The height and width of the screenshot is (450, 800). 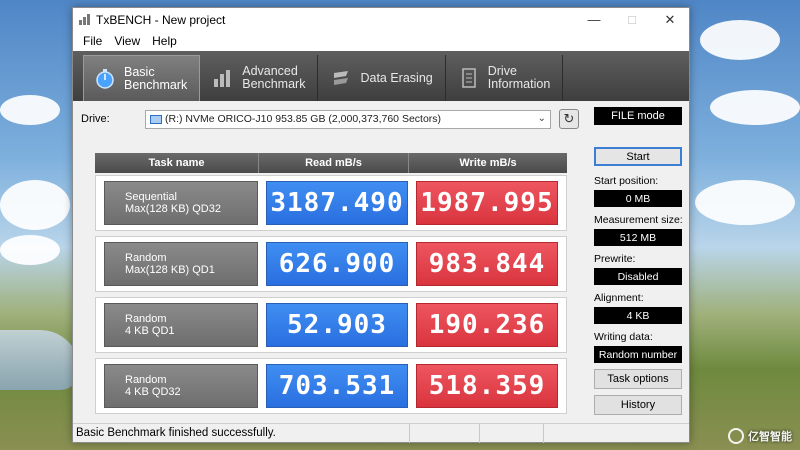 What do you see at coordinates (223, 78) in the screenshot?
I see `bar-chart-icon` at bounding box center [223, 78].